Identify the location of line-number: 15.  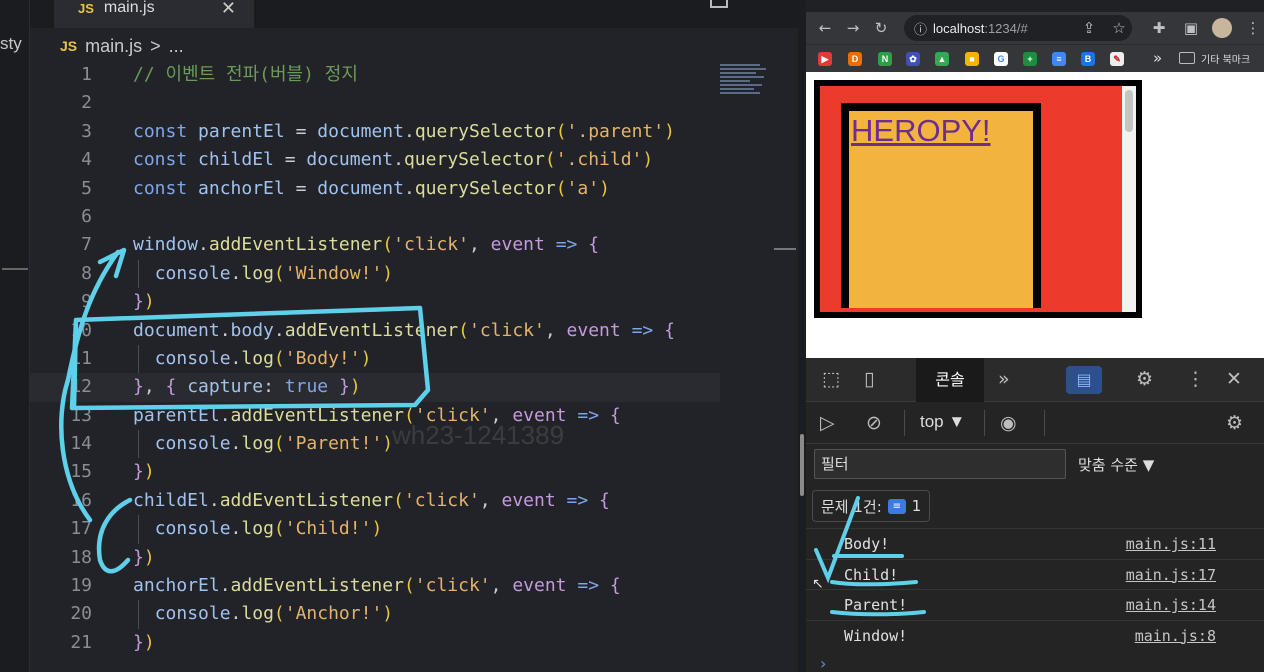
(61, 472).